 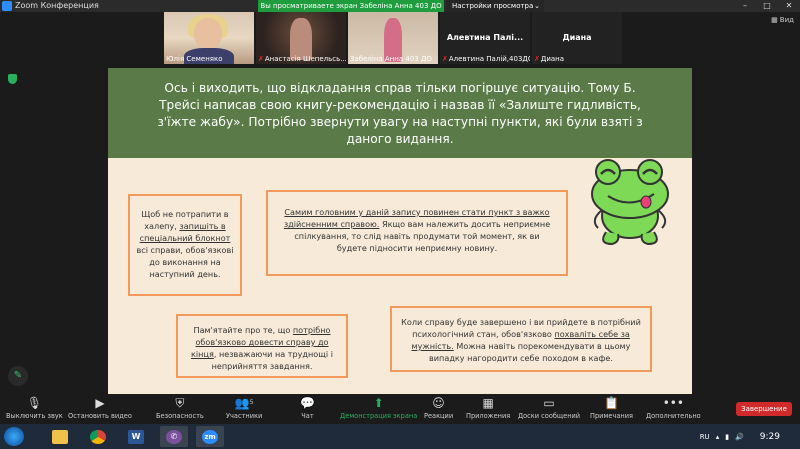 I want to click on apps-button: ▦ Приложения, so click(x=488, y=408).